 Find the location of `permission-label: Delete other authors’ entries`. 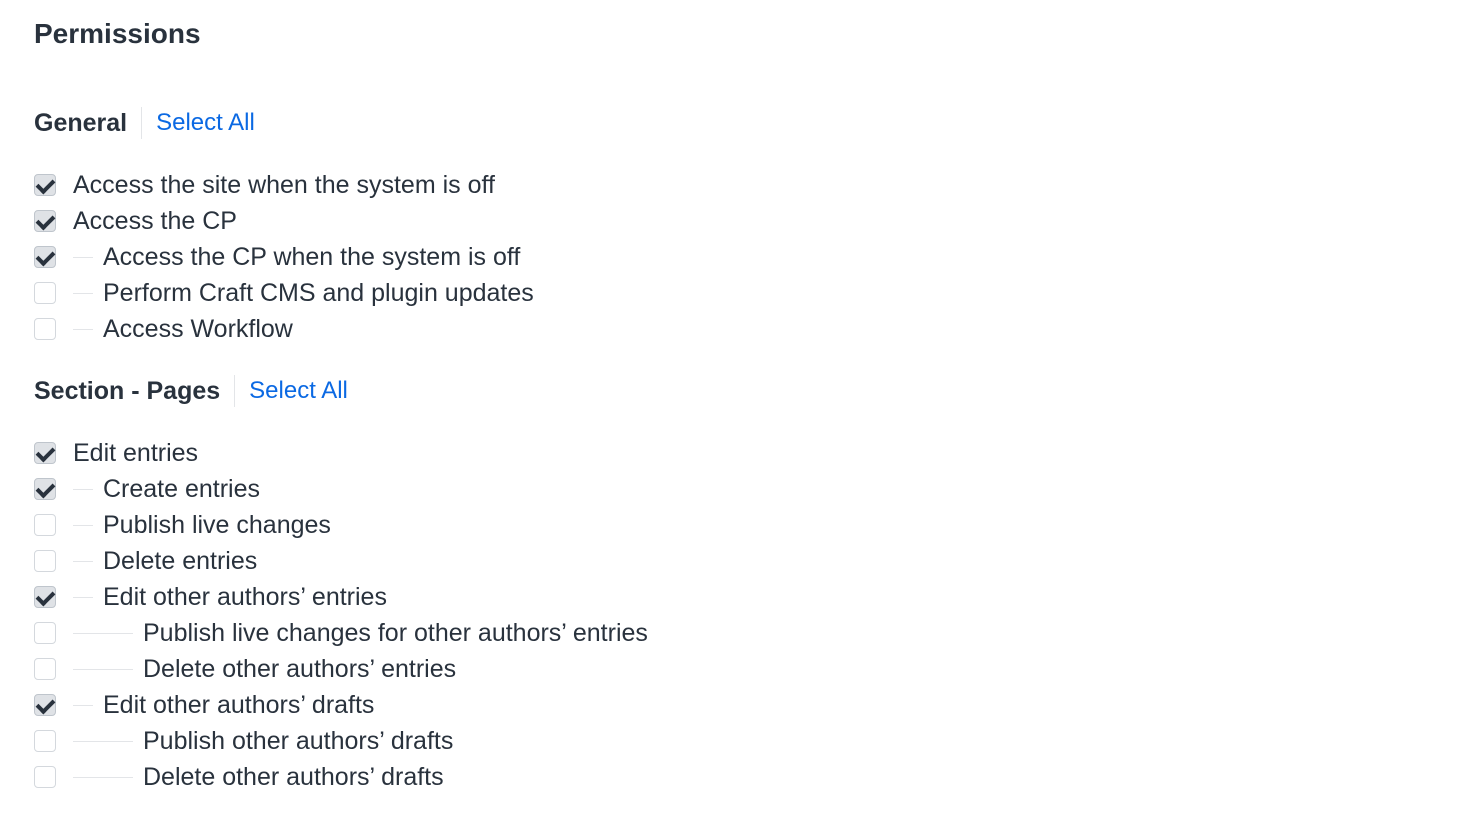

permission-label: Delete other authors’ entries is located at coordinates (299, 669).